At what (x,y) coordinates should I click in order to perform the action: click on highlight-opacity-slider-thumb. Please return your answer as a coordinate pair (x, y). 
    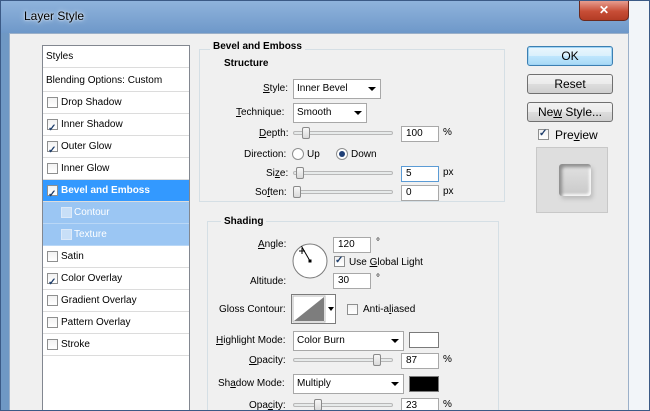
    Looking at the image, I should click on (377, 360).